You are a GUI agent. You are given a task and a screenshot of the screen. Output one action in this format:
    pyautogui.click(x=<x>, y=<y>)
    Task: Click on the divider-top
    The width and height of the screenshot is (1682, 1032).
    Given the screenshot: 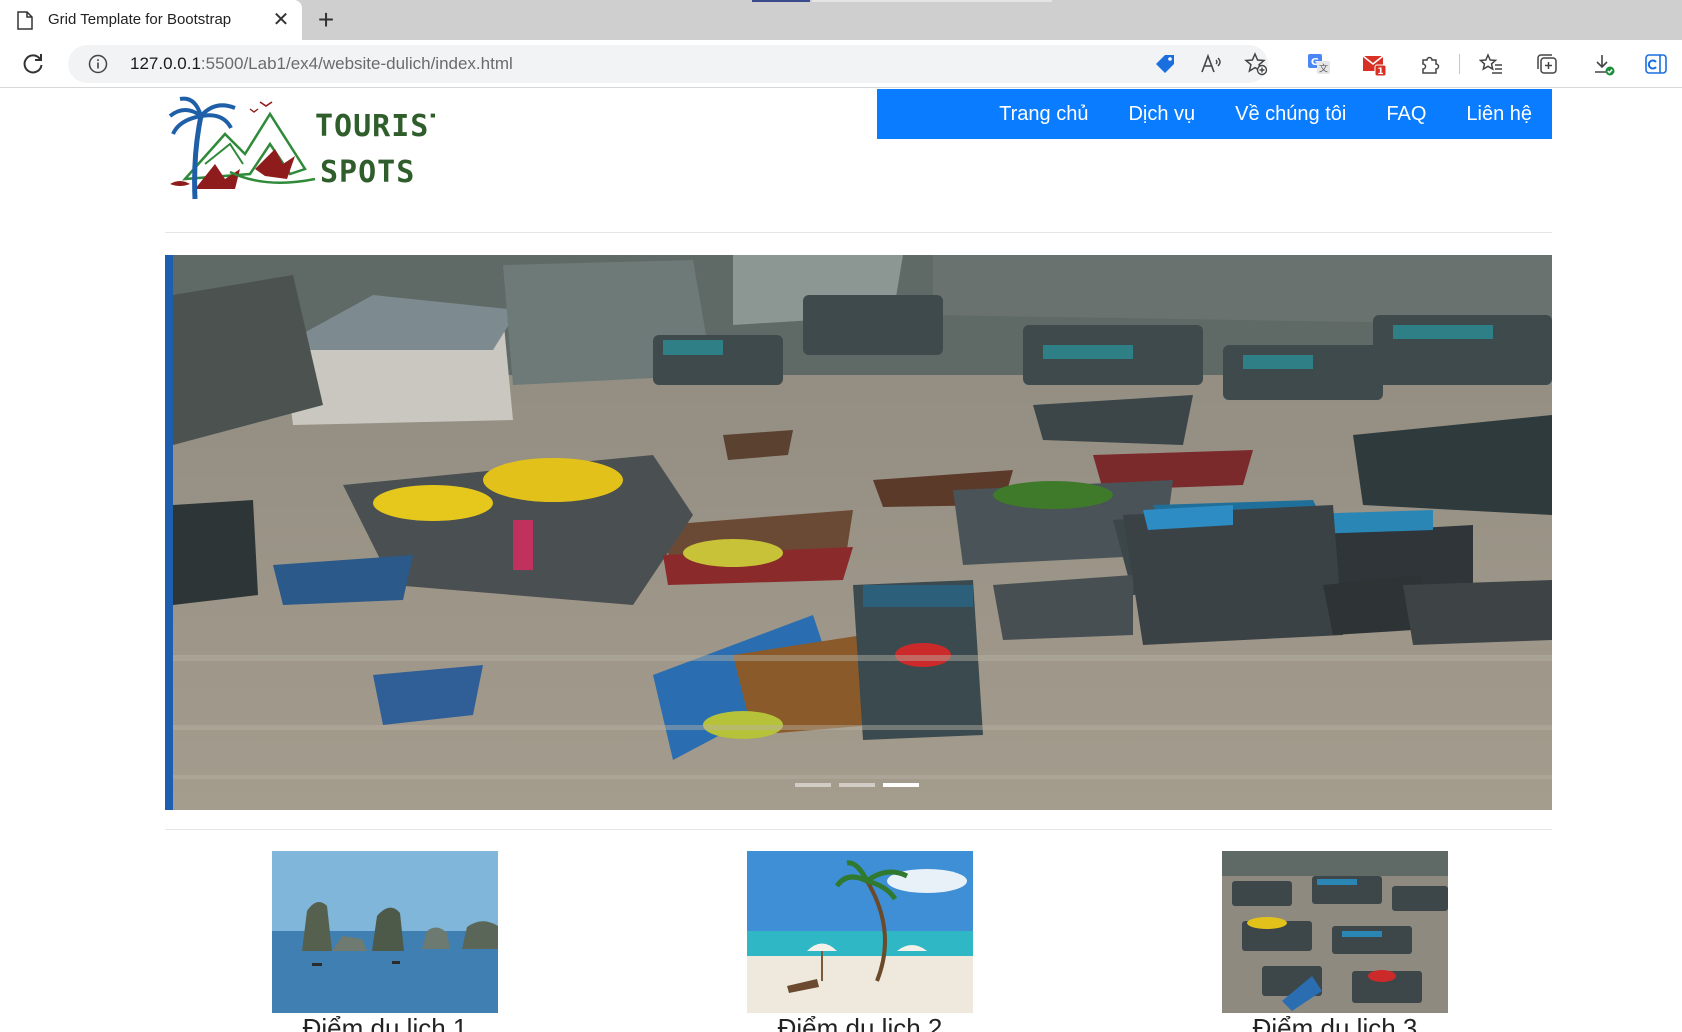 What is the action you would take?
    pyautogui.click(x=858, y=232)
    